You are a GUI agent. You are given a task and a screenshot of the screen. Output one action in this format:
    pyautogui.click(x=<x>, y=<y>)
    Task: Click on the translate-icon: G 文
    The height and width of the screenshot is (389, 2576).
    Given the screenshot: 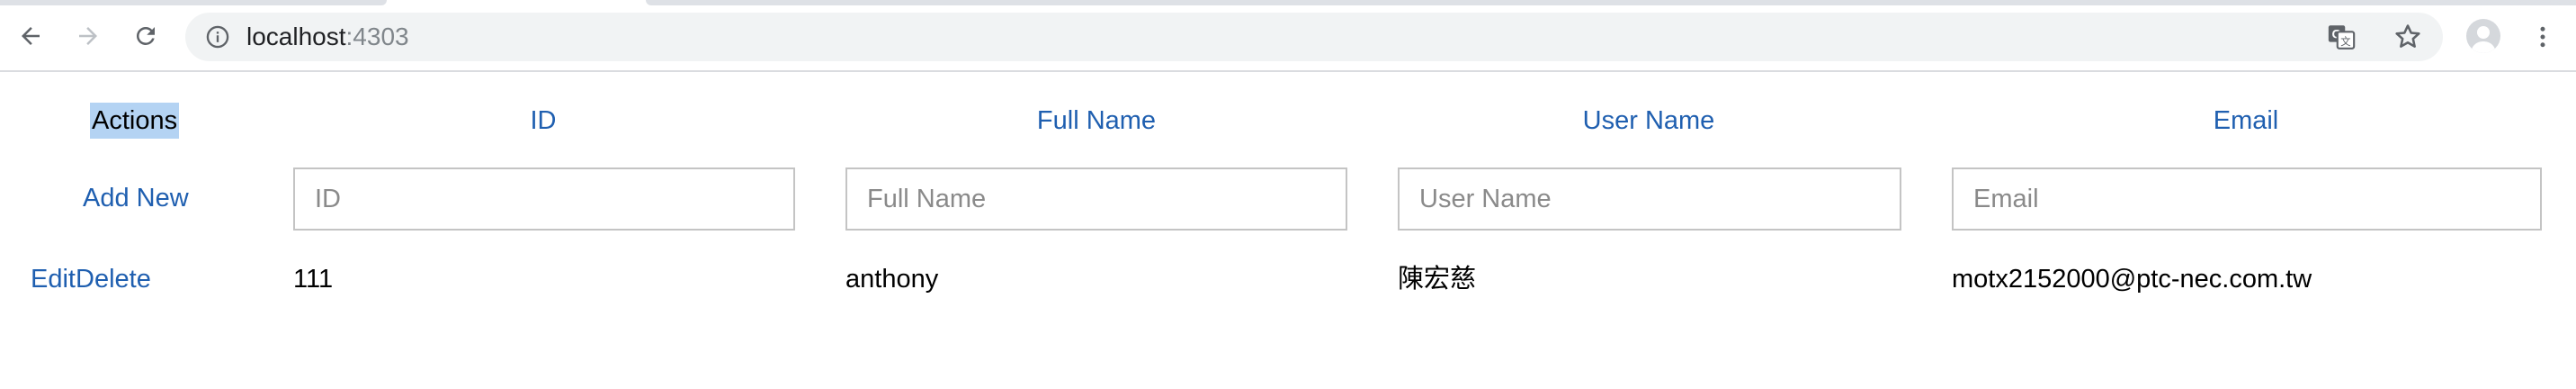 What is the action you would take?
    pyautogui.click(x=2341, y=37)
    